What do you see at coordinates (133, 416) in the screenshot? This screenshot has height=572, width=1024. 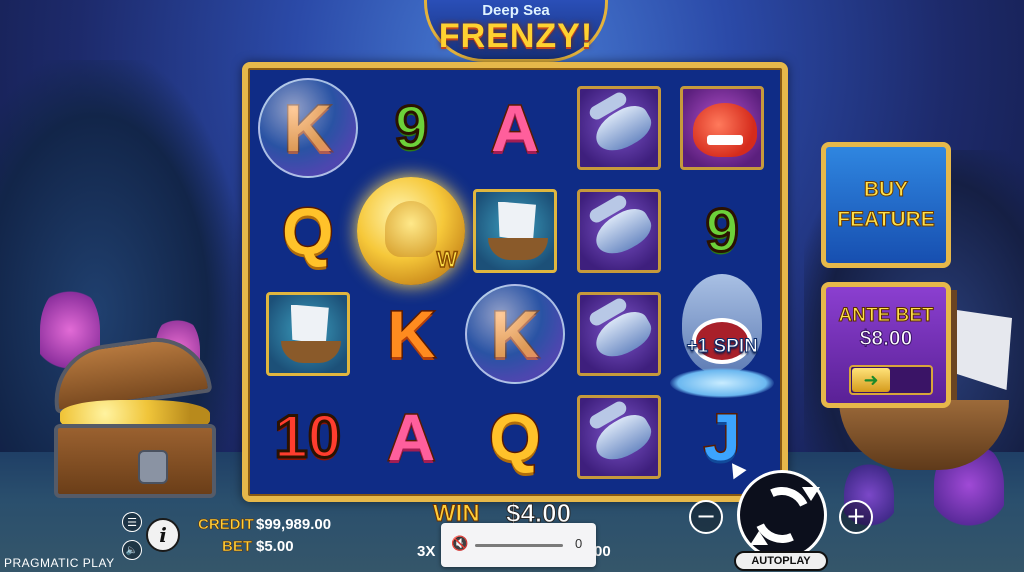 I see `treasure-chest` at bounding box center [133, 416].